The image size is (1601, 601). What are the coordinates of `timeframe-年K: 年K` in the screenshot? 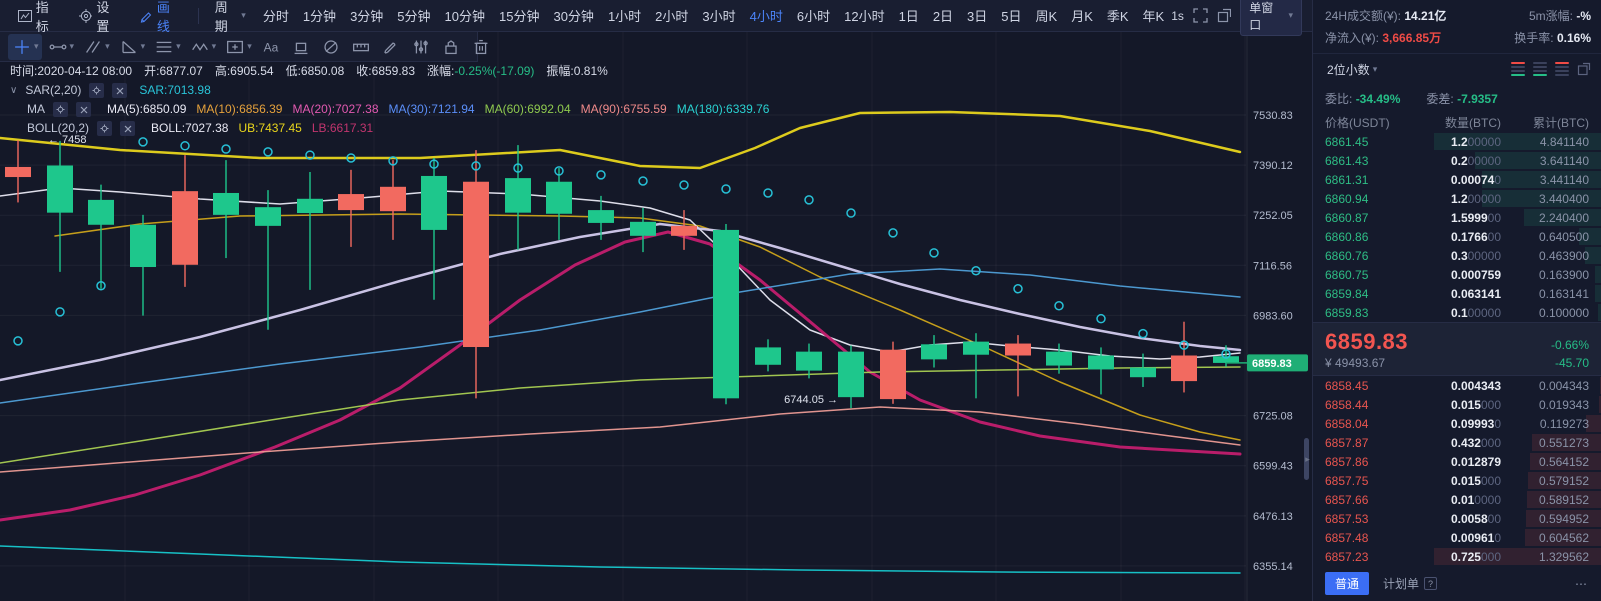 It's located at (1154, 15).